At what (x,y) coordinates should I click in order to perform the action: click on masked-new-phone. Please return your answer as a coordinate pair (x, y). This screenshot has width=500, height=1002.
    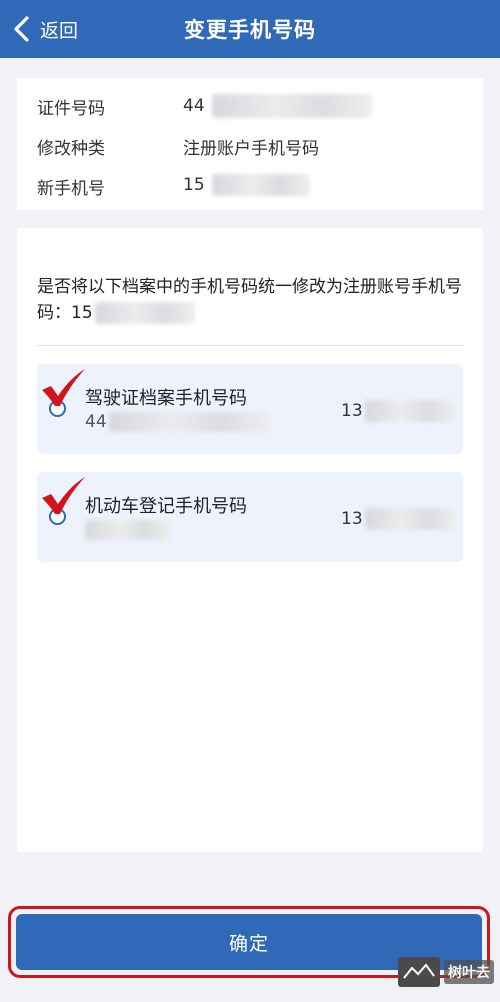
    Looking at the image, I should click on (261, 185).